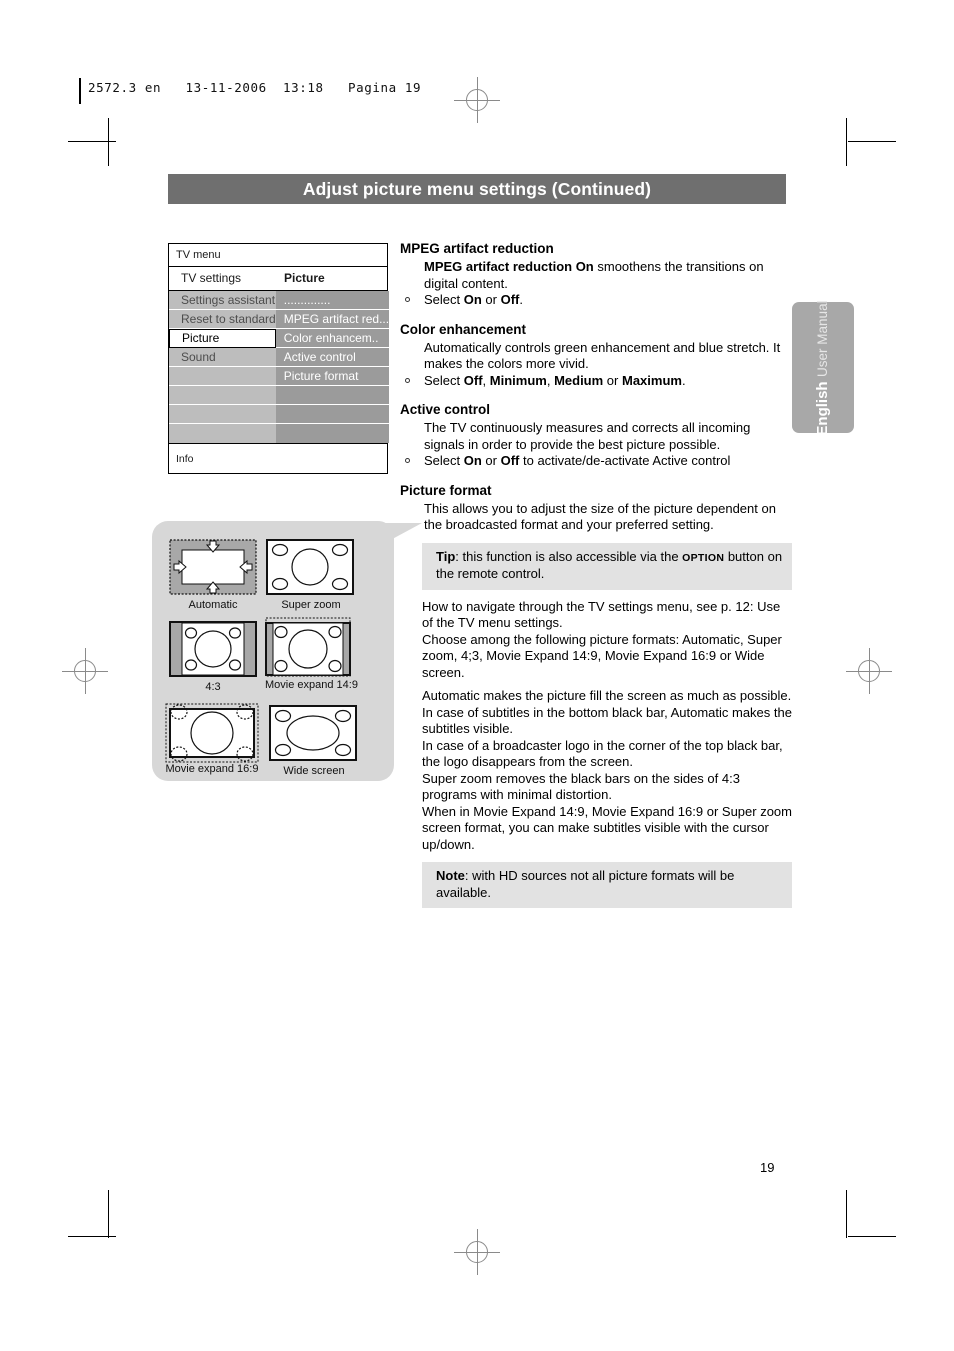 The image size is (954, 1351). I want to click on bullet-color-select: Select Off, Minimum, Medium or Maximum., so click(596, 381).